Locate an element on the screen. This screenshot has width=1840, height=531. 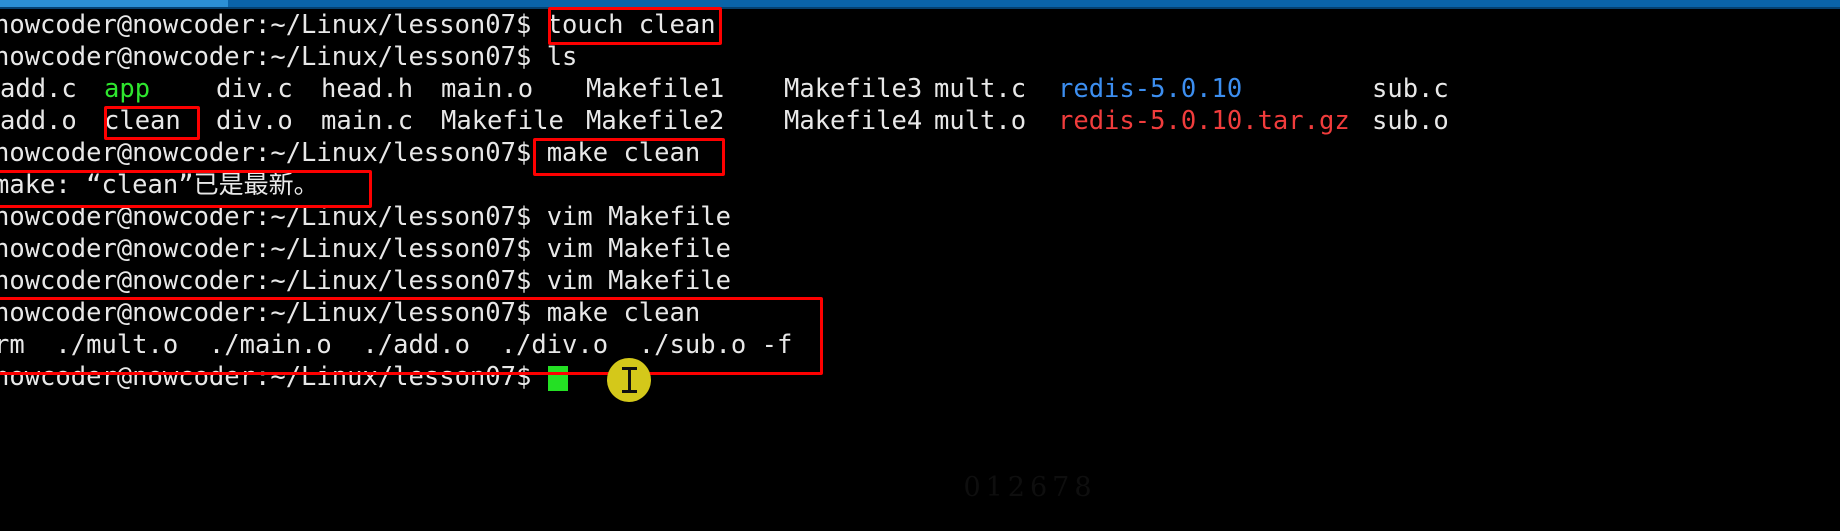
file-entry-clean: clean is located at coordinates (142, 121).